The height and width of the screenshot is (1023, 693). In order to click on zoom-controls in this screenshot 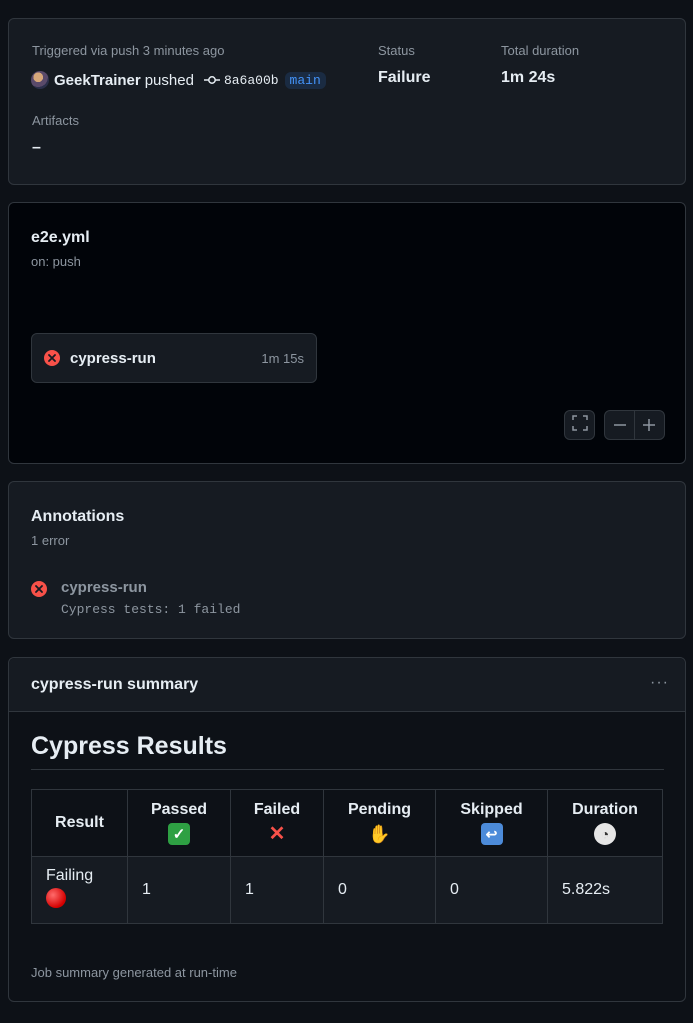, I will do `click(634, 425)`.